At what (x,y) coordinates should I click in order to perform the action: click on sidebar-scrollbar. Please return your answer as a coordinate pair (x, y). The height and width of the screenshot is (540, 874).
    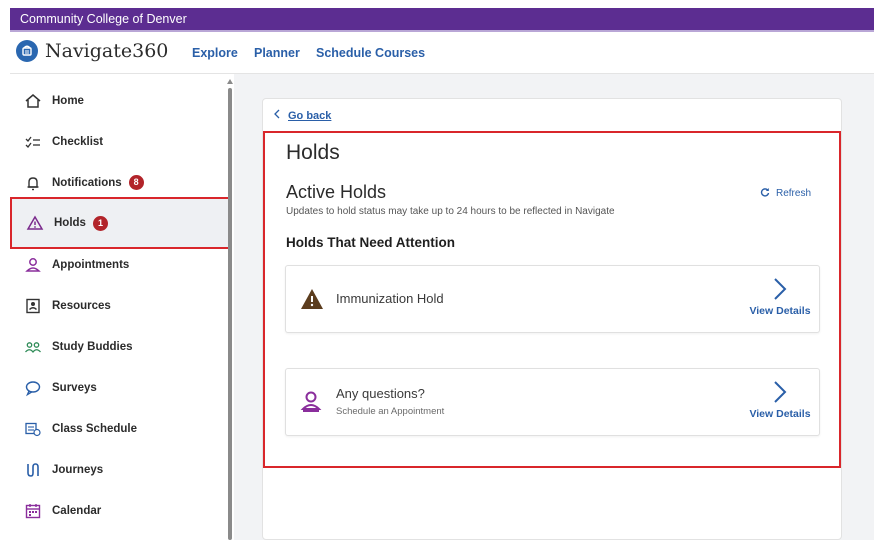
    Looking at the image, I should click on (230, 314).